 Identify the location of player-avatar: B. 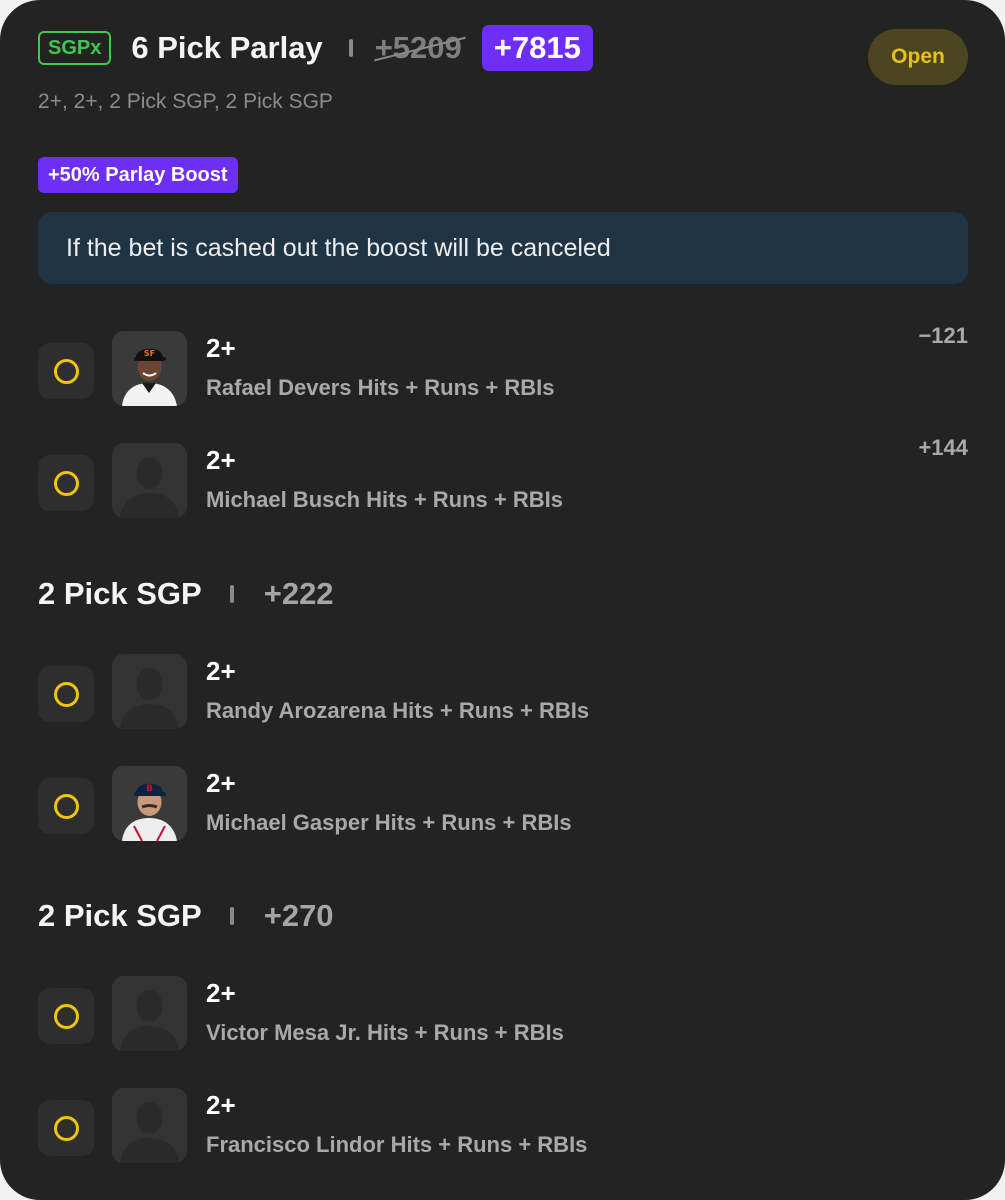
(149, 803).